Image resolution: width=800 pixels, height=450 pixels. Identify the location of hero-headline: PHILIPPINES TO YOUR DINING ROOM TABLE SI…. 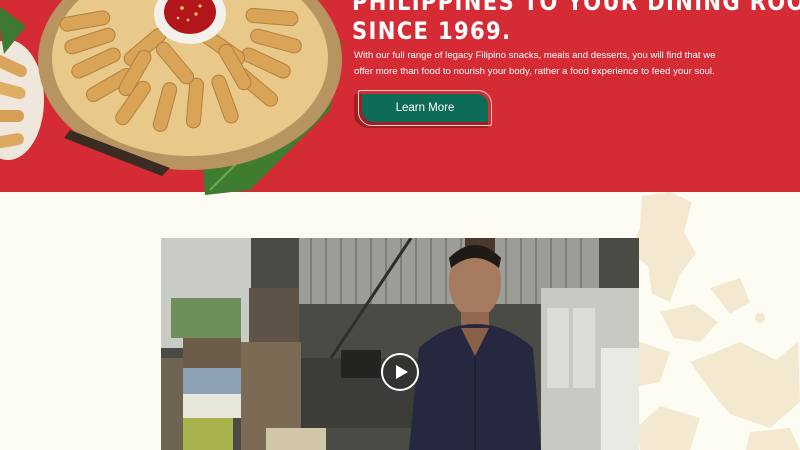
(576, 23).